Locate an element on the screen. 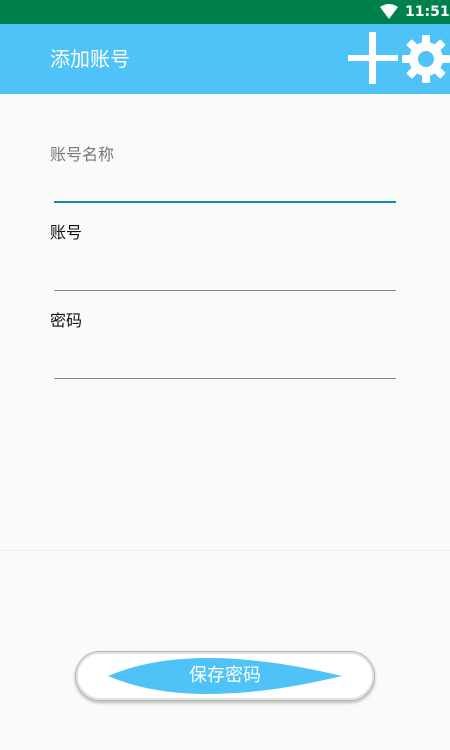 The width and height of the screenshot is (450, 750). account-label: 账号 is located at coordinates (66, 232).